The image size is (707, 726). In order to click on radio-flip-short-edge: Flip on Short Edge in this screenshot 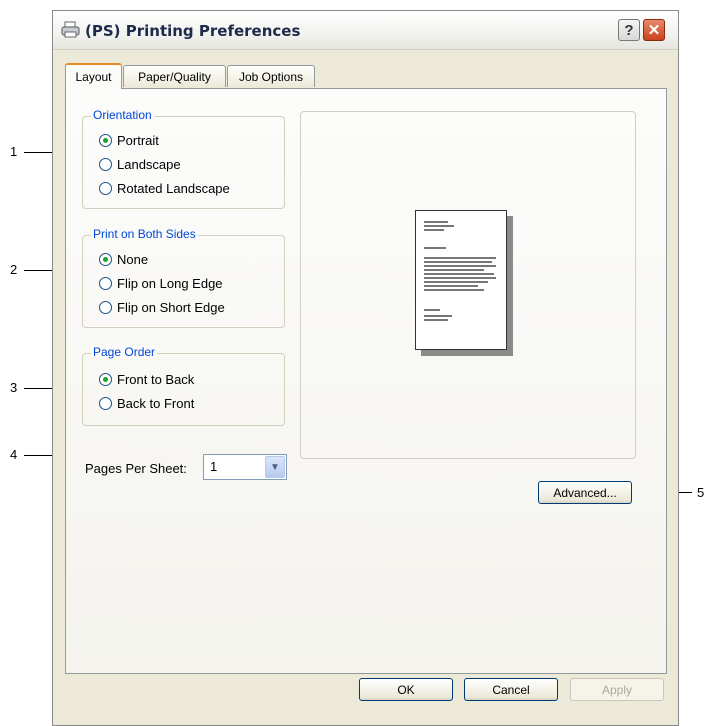, I will do `click(162, 307)`.